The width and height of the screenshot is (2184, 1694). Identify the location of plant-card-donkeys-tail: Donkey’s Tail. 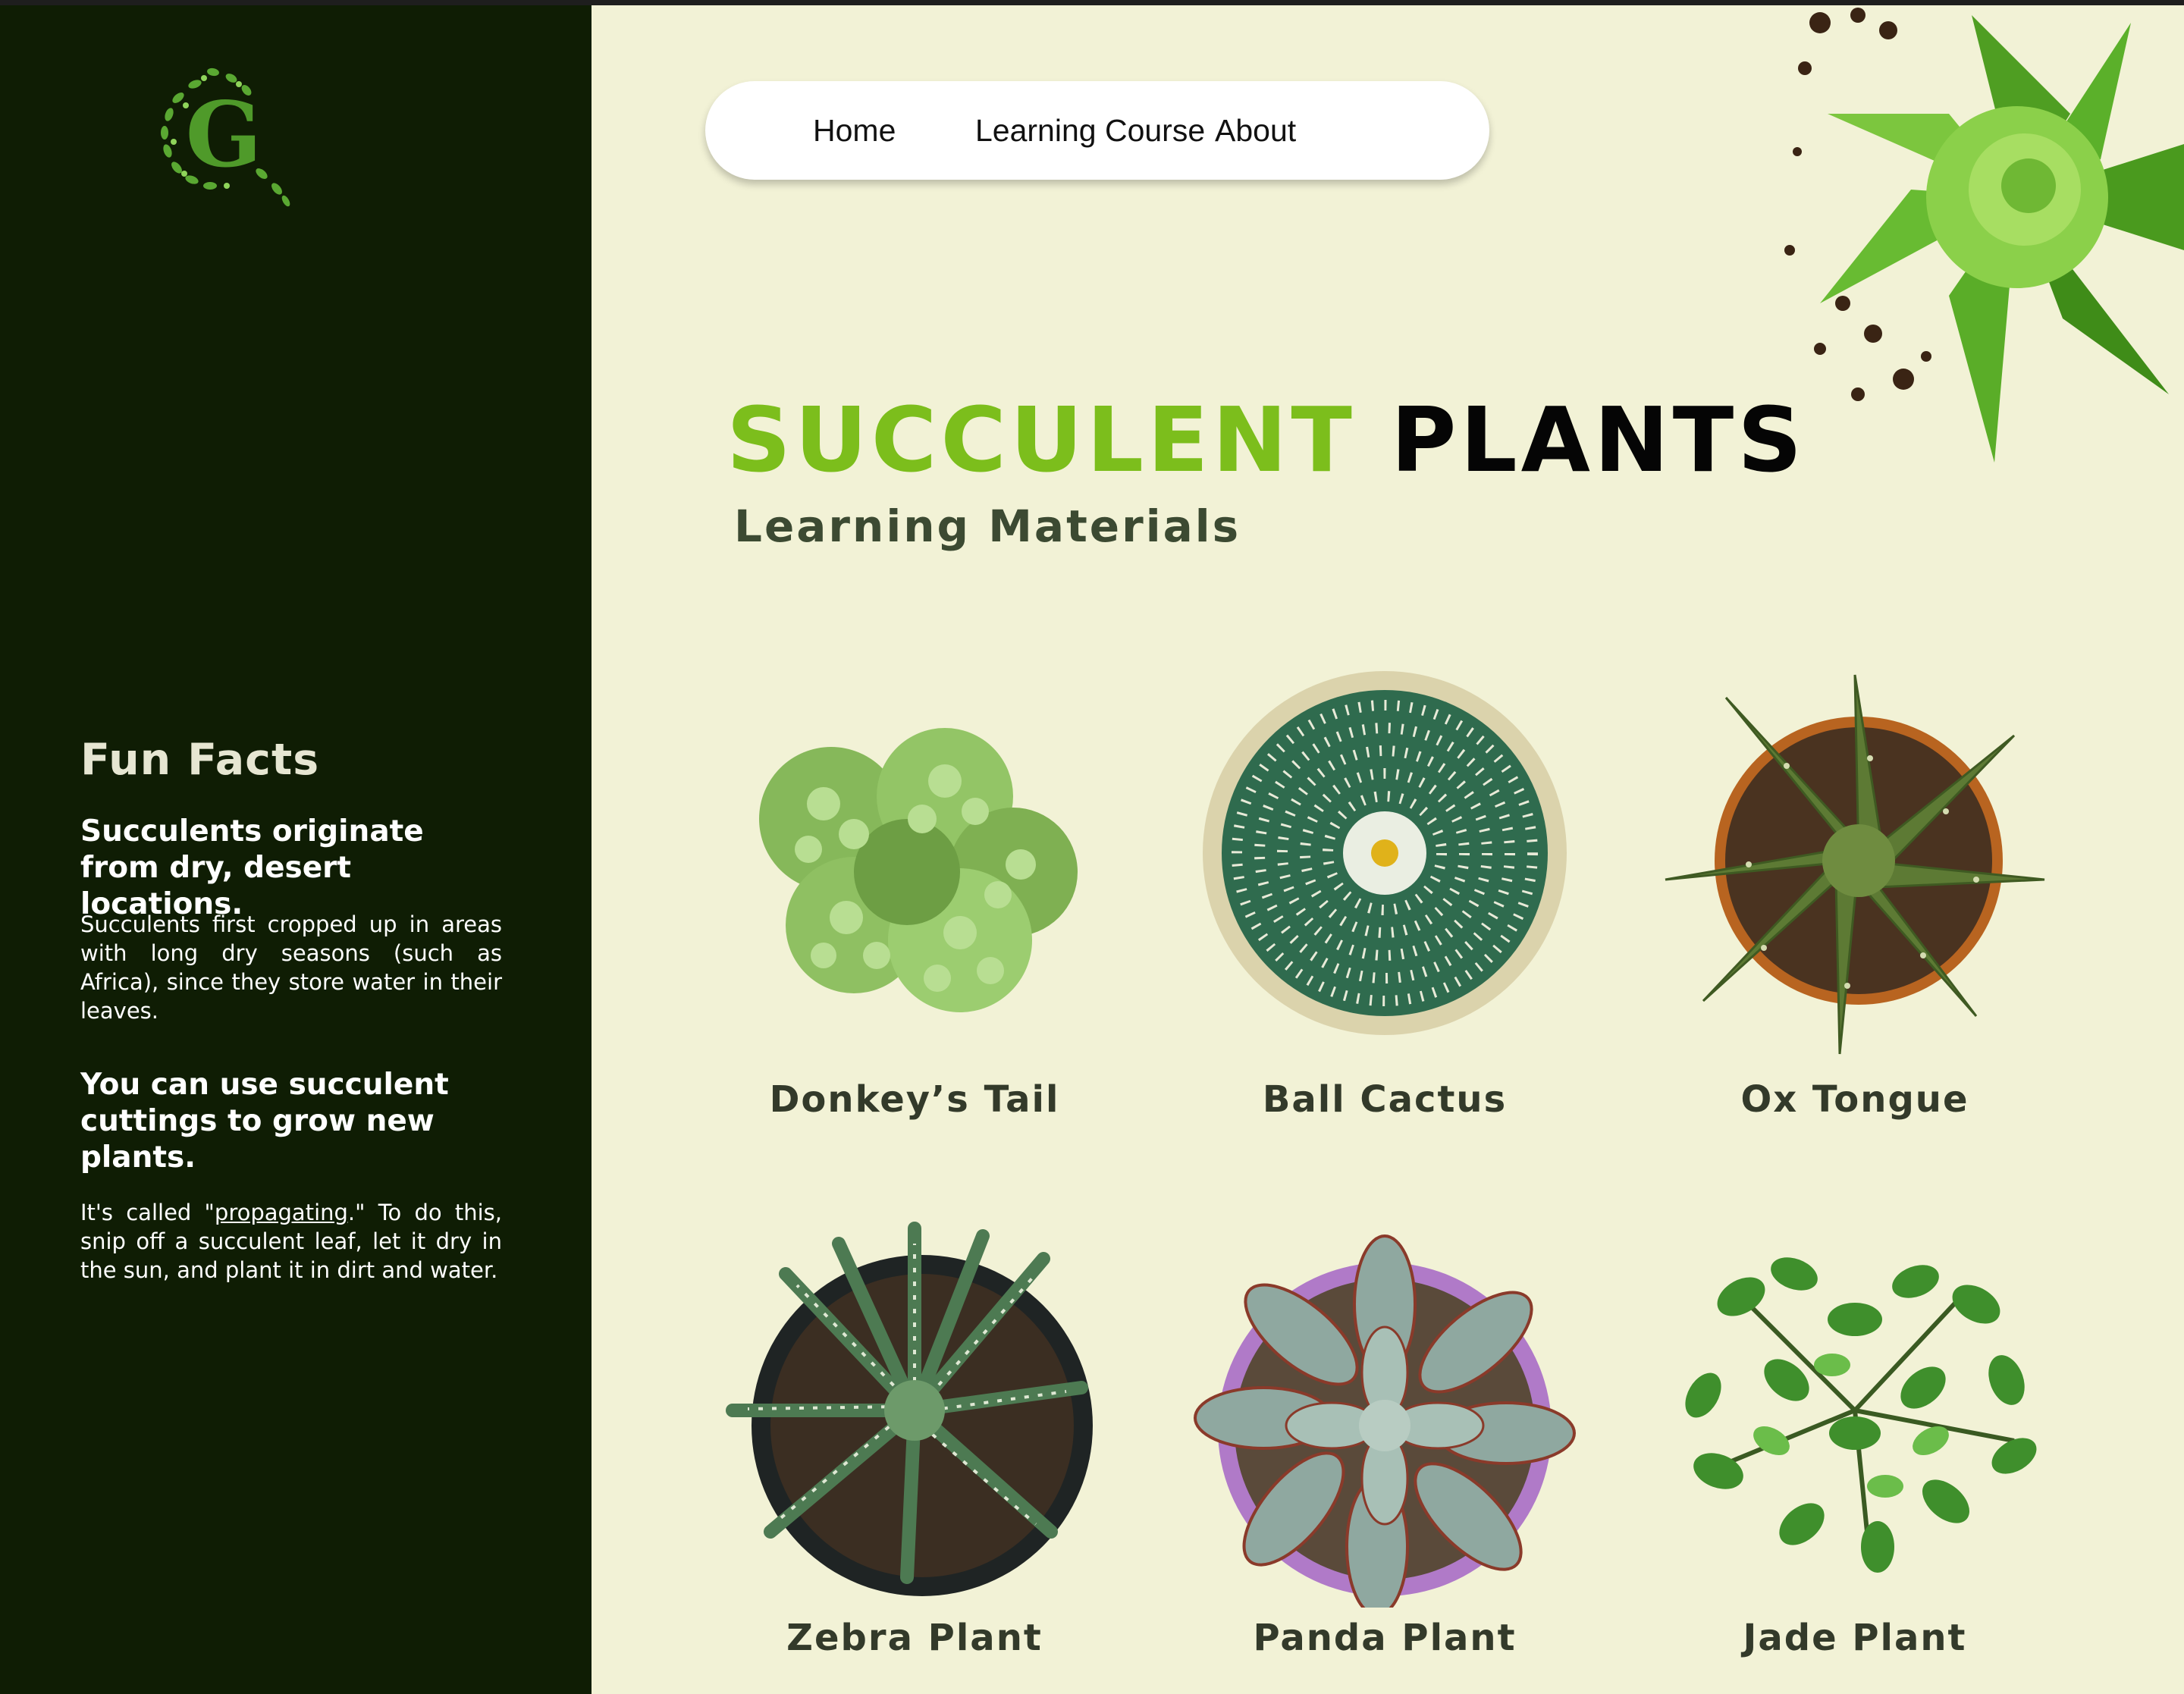
(914, 902).